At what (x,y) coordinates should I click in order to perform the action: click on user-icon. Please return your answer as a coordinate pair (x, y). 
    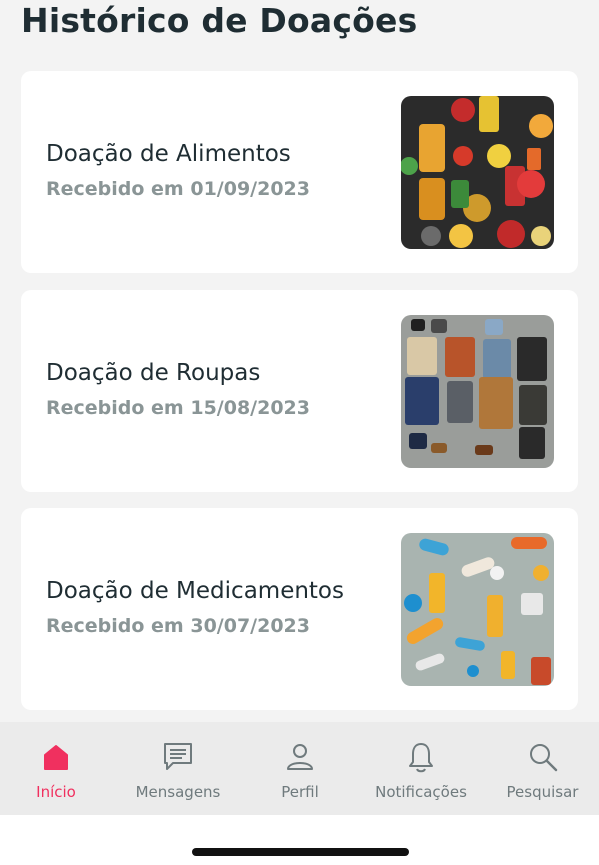
    Looking at the image, I should click on (300, 757).